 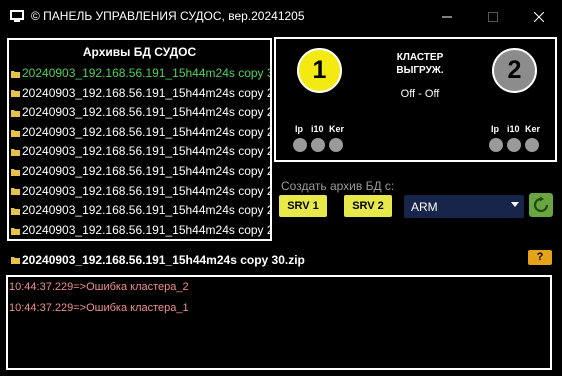 I want to click on maximize-button, so click(x=493, y=16).